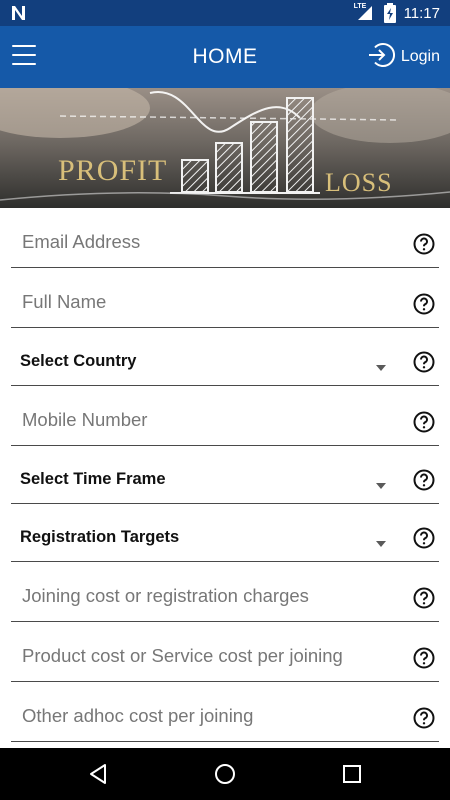 The image size is (450, 800). Describe the element at coordinates (225, 13) in the screenshot. I see `status-bar: LTE 11:17` at that location.